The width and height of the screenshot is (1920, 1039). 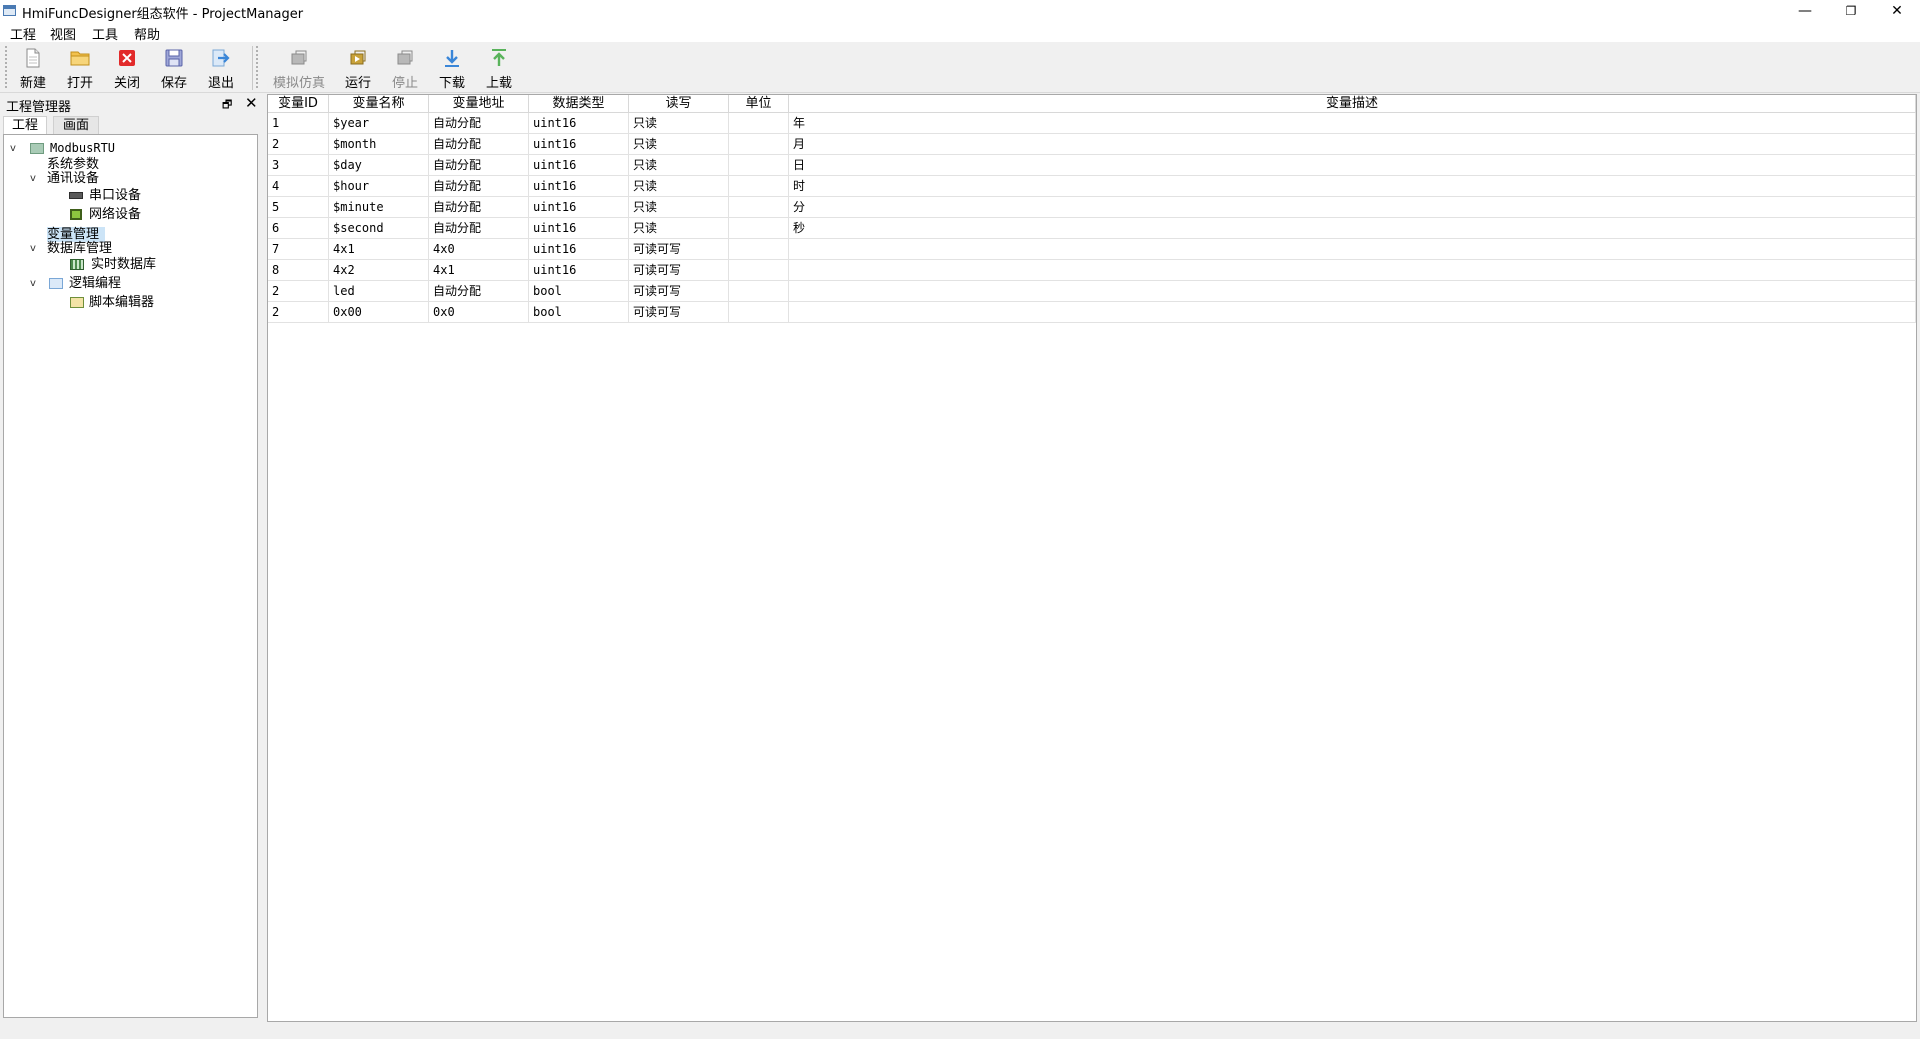 I want to click on table-cell-variable-name: $second, so click(x=379, y=228).